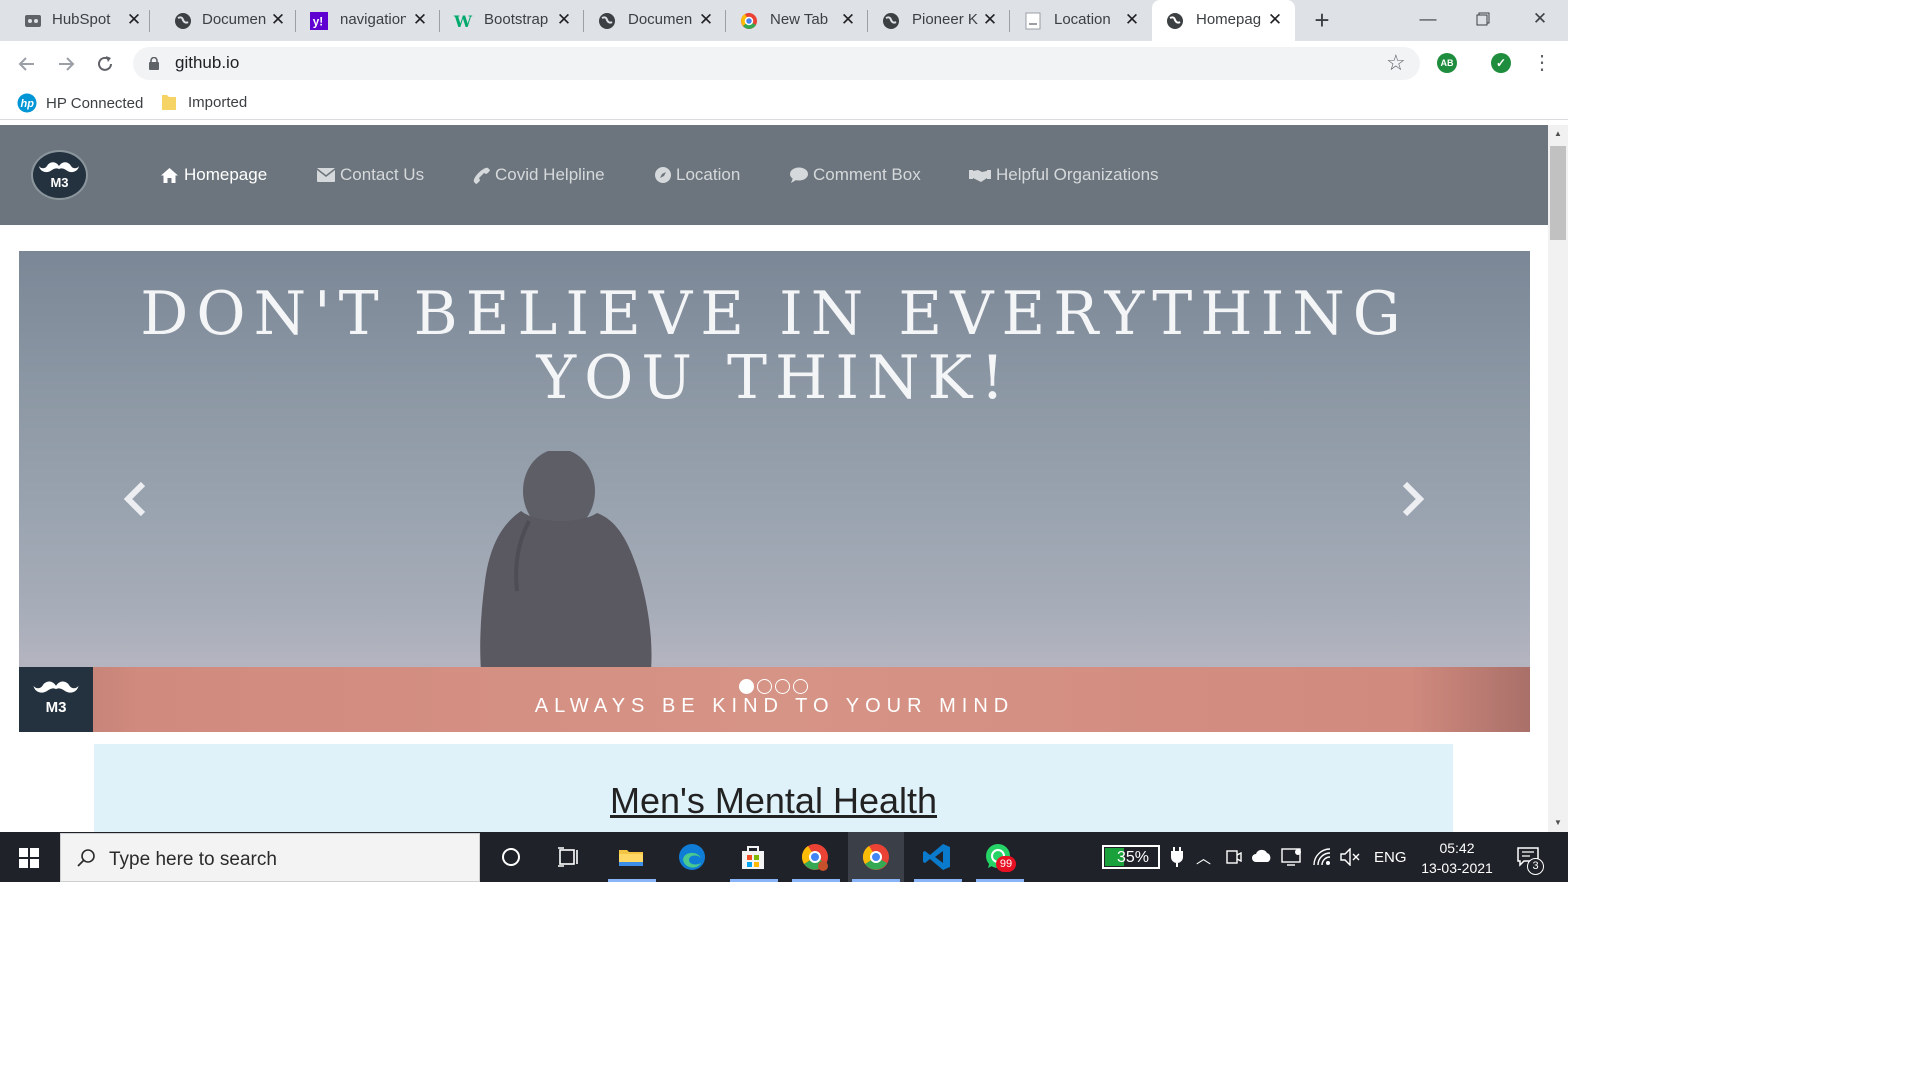 The height and width of the screenshot is (1080, 1920). I want to click on bookmark-imported: Imported, so click(204, 102).